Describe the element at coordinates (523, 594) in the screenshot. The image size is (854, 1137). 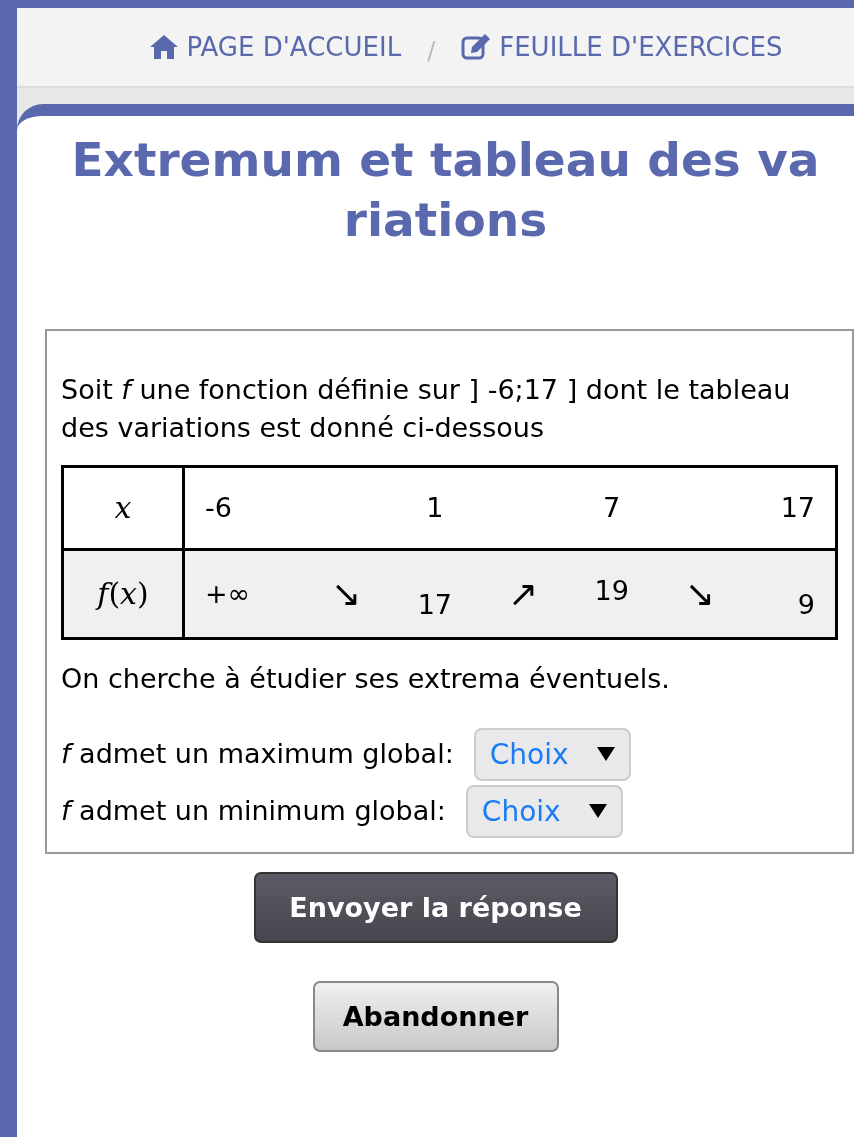
I see `arrow-icon: ↗` at that location.